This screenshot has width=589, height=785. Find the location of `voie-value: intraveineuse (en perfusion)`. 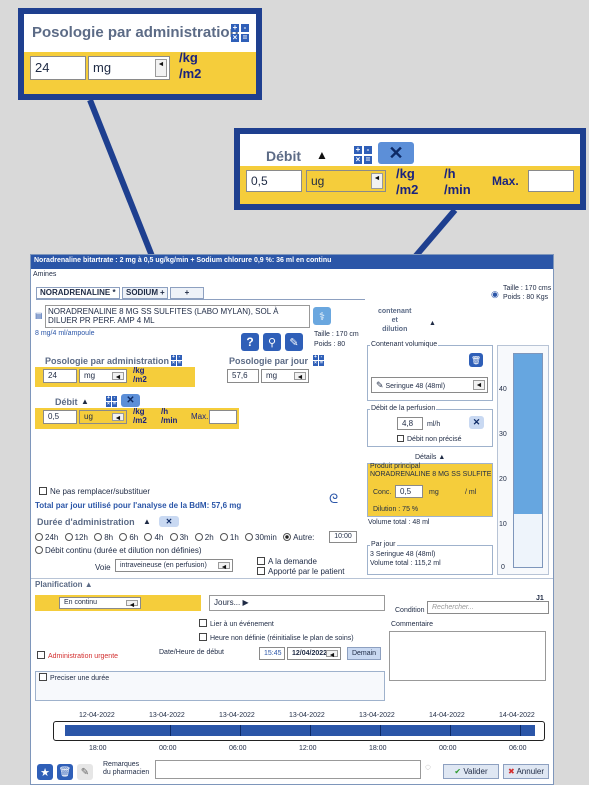

voie-value: intraveineuse (en perfusion) is located at coordinates (163, 565).